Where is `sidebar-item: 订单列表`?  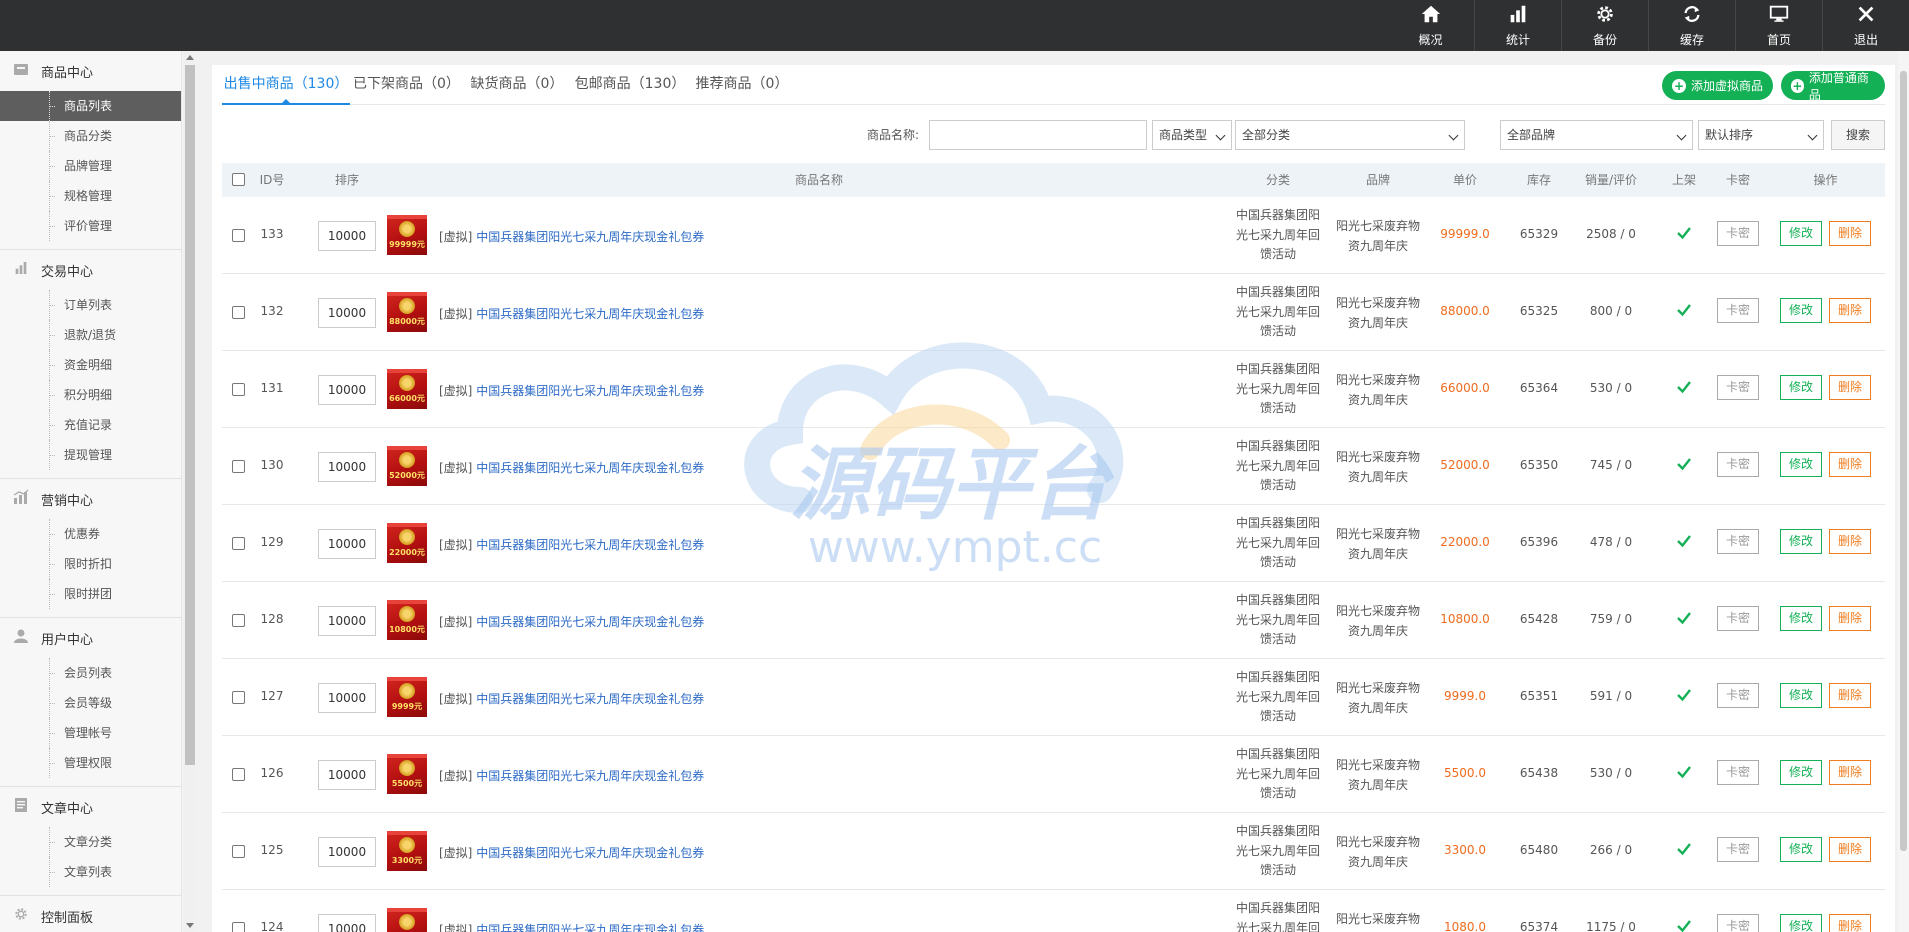
sidebar-item: 订单列表 is located at coordinates (90, 305).